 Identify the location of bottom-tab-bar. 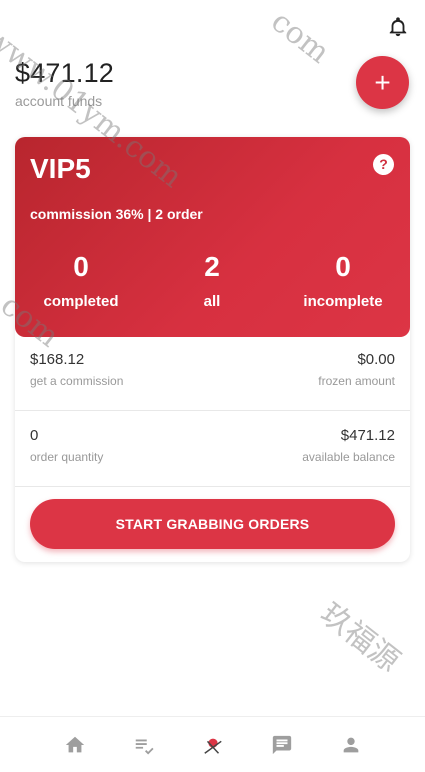
(212, 744).